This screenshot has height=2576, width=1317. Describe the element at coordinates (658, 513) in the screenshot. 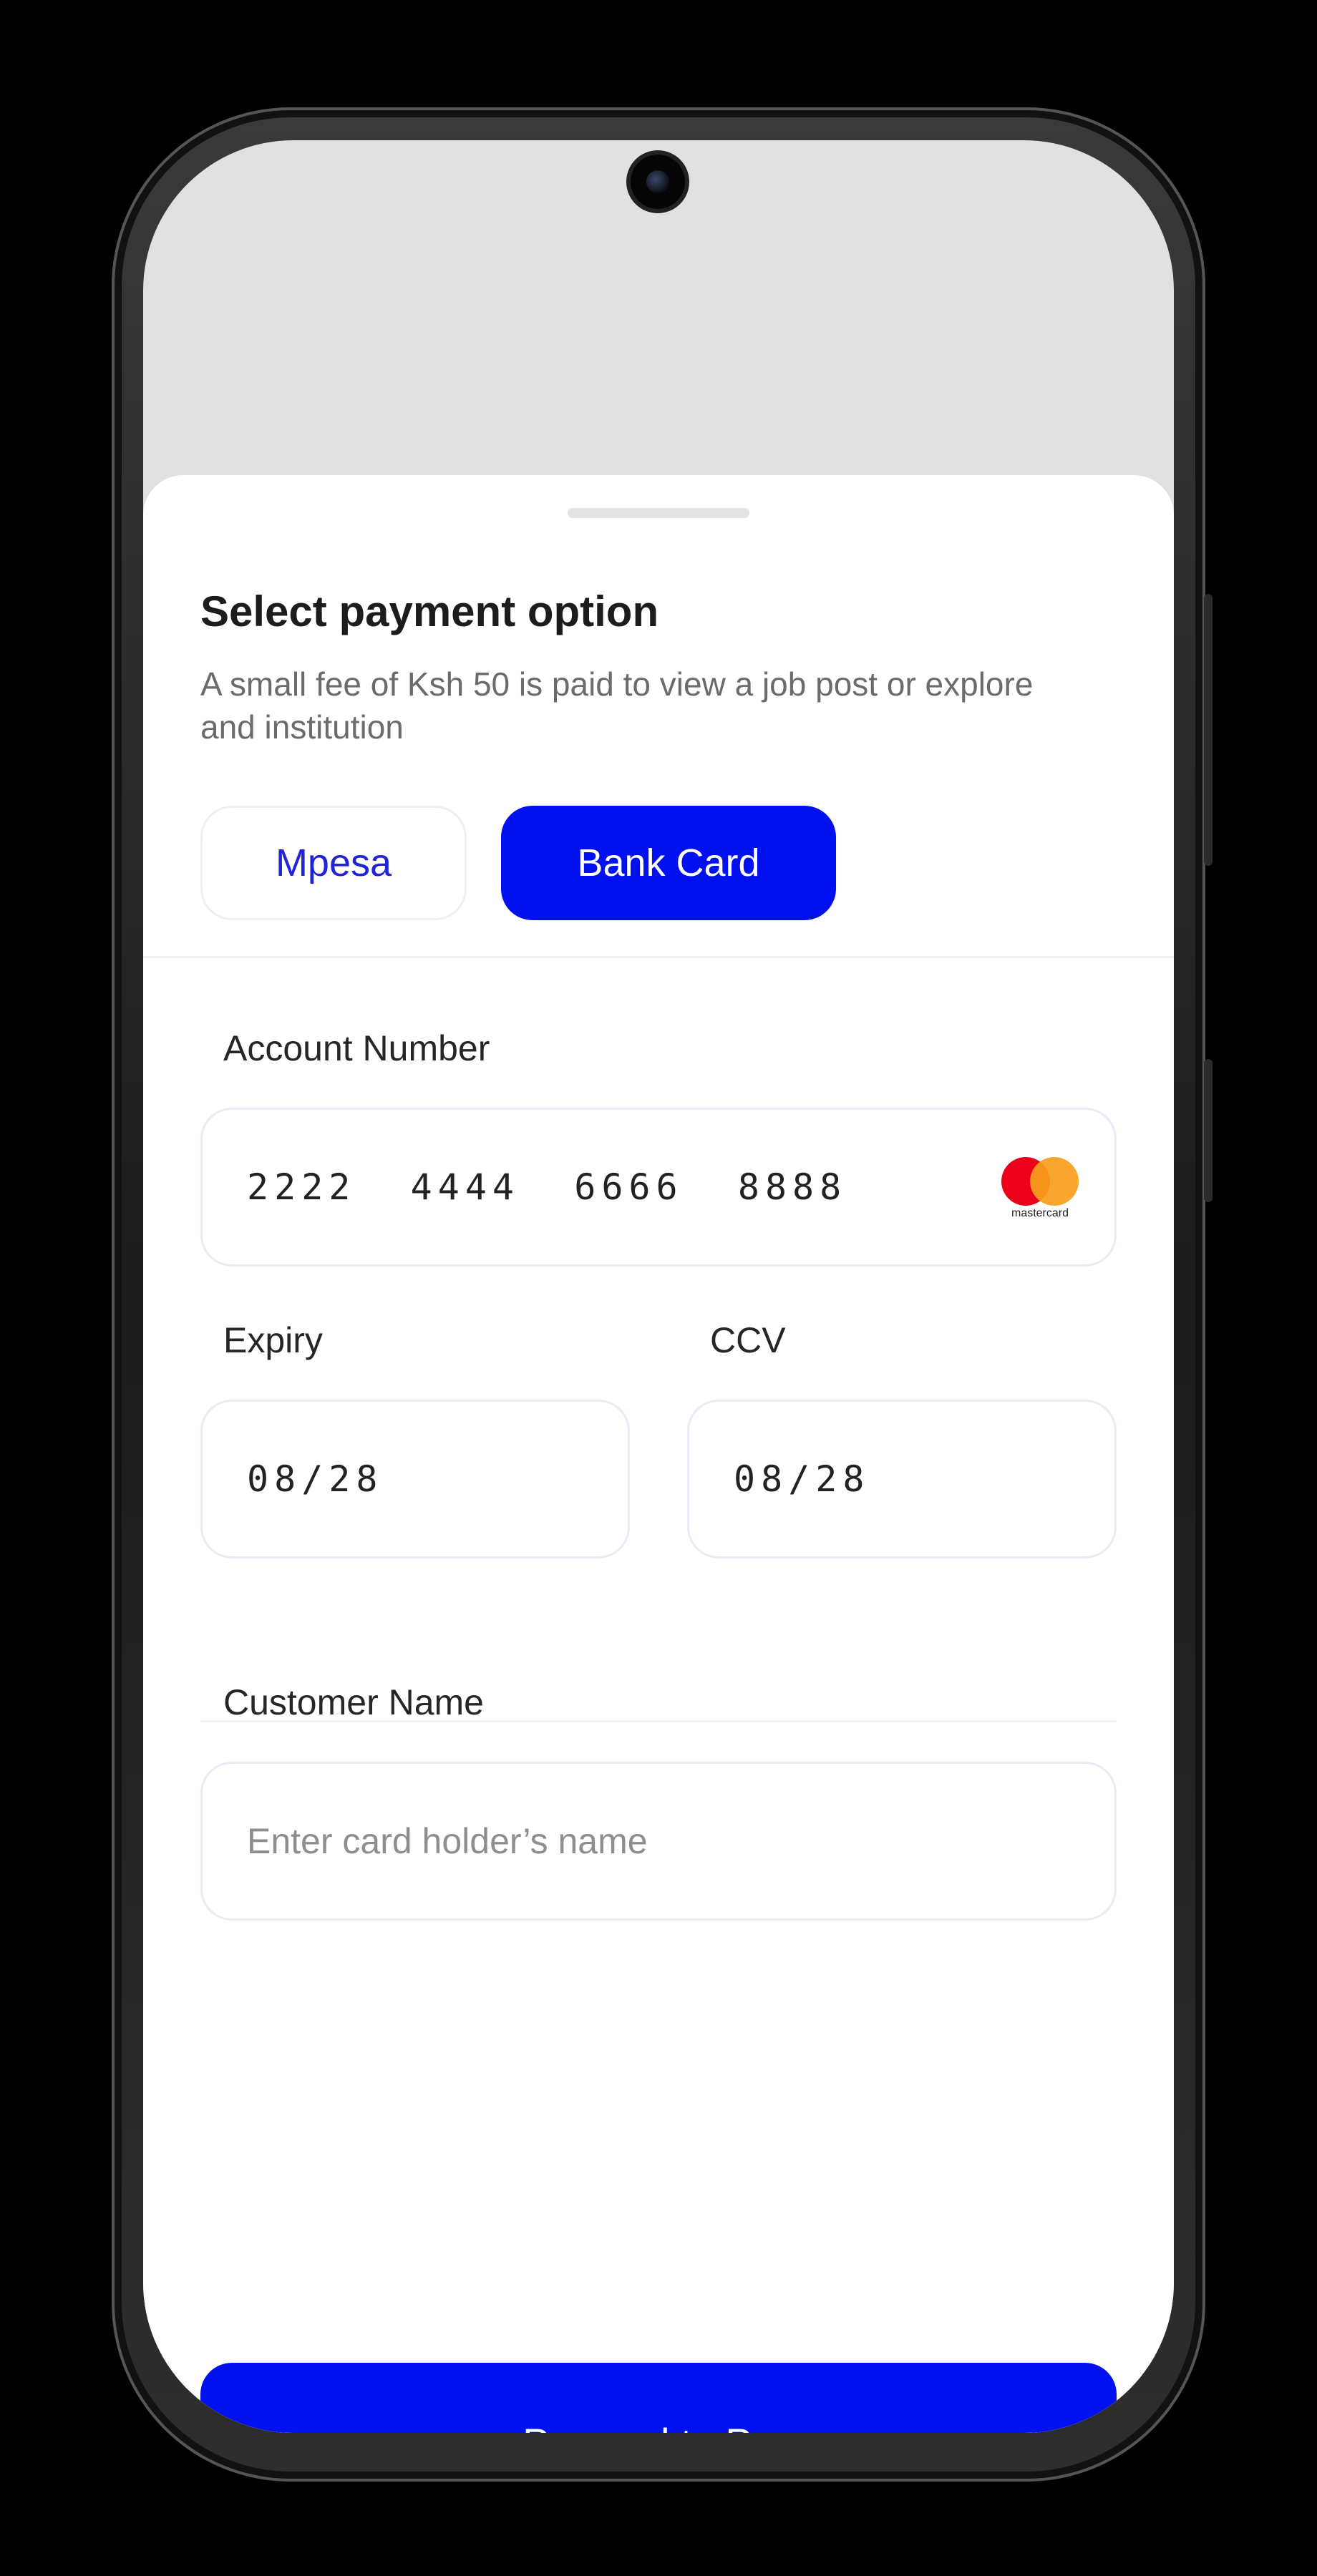

I see `sheet-drag-handle` at that location.